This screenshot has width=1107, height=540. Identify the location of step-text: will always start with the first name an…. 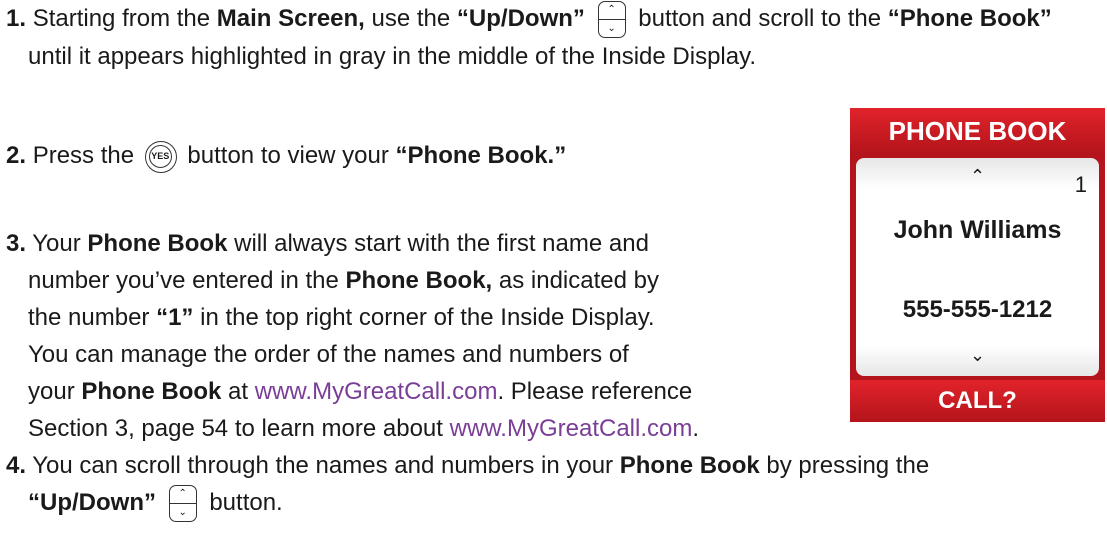
(441, 243).